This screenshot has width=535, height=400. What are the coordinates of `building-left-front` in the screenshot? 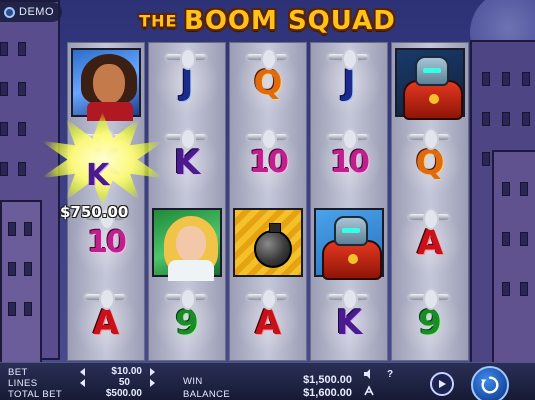 It's located at (21, 285).